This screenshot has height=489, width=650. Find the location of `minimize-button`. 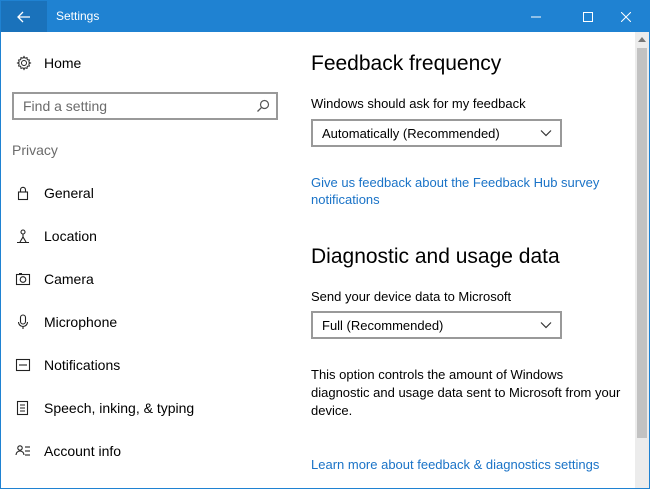

minimize-button is located at coordinates (536, 16).